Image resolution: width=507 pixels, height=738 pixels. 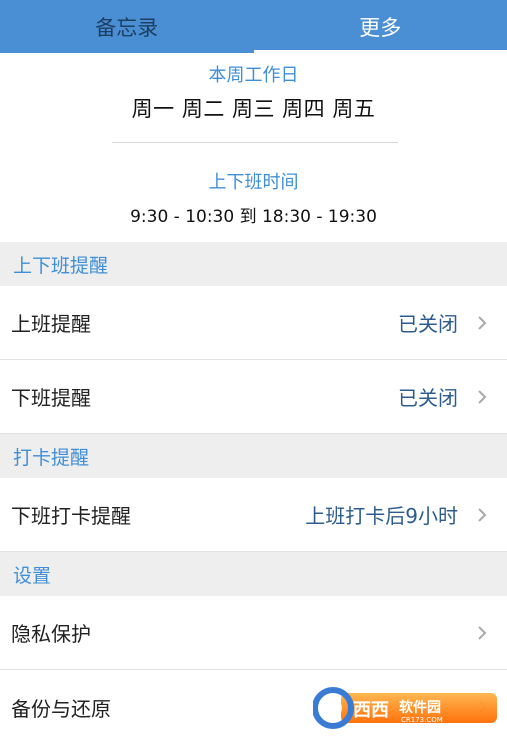 What do you see at coordinates (61, 708) in the screenshot?
I see `row-label: 备份与还原` at bounding box center [61, 708].